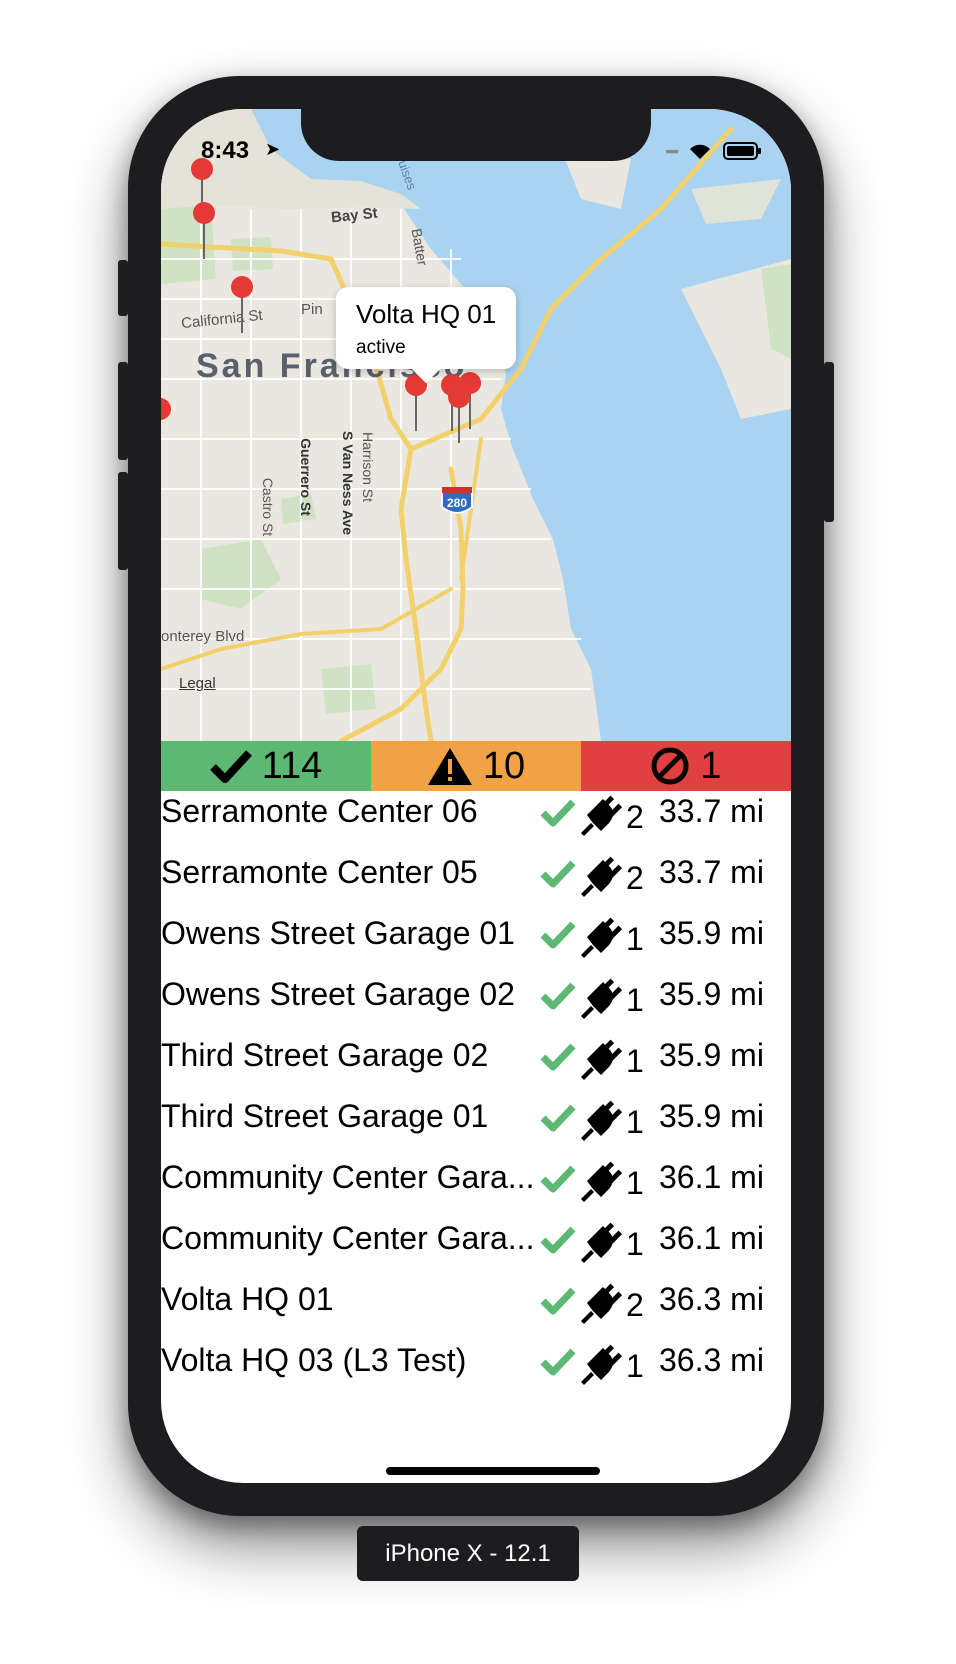 The image size is (956, 1664). What do you see at coordinates (381, 347) in the screenshot?
I see `callout-subtitle: active` at bounding box center [381, 347].